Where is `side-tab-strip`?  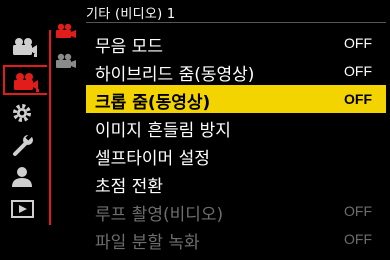 side-tab-strip is located at coordinates (27, 127).